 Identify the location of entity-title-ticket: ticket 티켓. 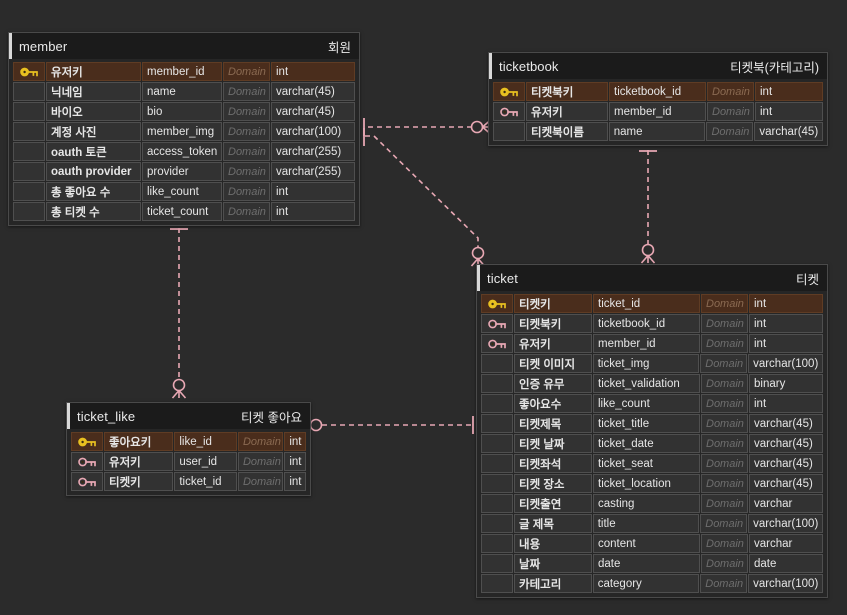
(652, 278).